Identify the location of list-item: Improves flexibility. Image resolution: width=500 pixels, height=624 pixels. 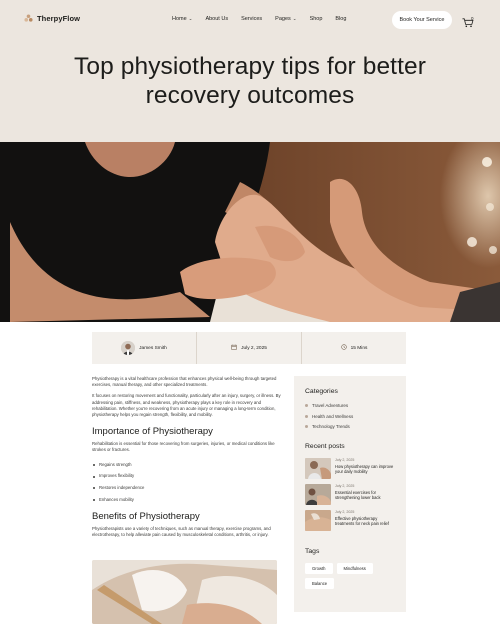
(187, 476).